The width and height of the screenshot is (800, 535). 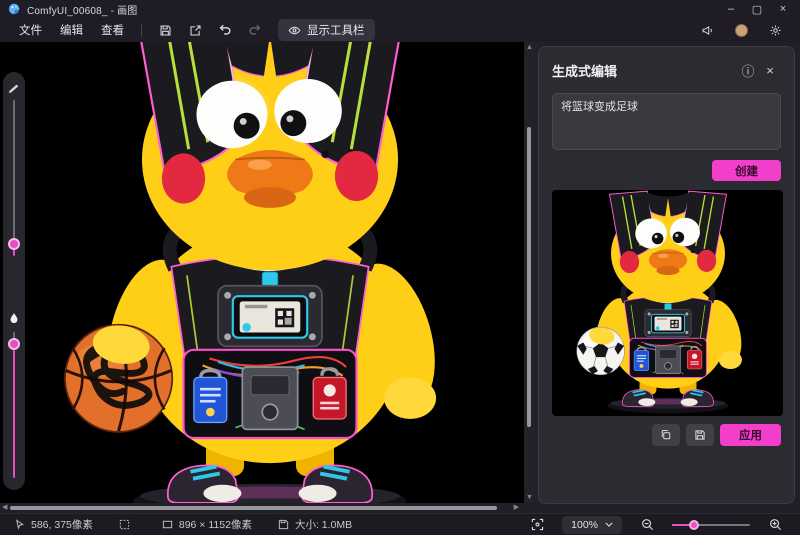 I want to click on opacity-slider-thumb, so click(x=14, y=344).